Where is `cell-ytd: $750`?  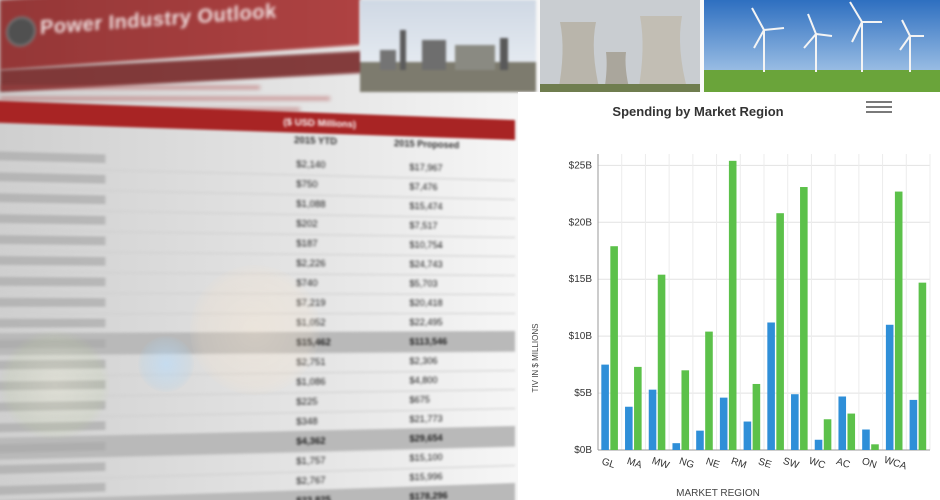 cell-ytd: $750 is located at coordinates (307, 184).